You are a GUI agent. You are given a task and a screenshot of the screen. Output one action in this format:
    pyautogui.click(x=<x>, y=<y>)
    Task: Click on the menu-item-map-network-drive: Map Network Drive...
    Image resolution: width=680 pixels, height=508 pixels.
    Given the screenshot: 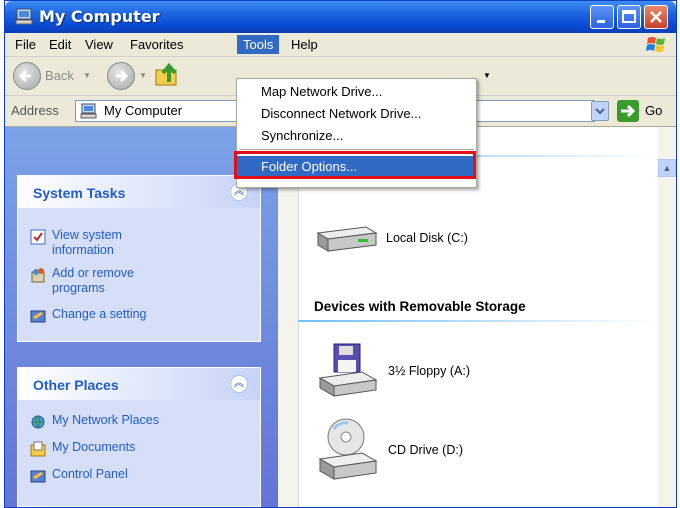 What is the action you would take?
    pyautogui.click(x=356, y=92)
    